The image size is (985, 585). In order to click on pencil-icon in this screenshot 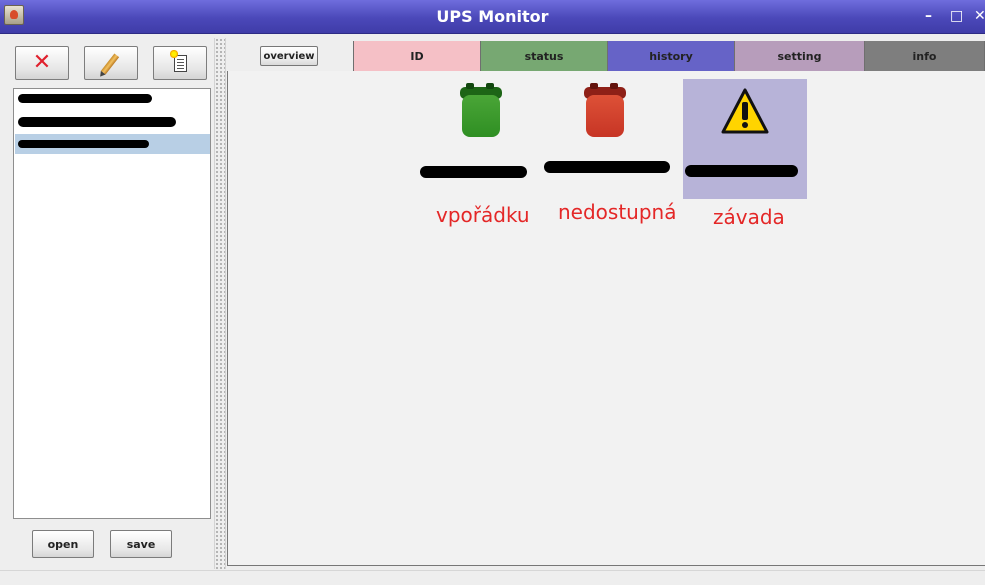, I will do `click(110, 64)`.